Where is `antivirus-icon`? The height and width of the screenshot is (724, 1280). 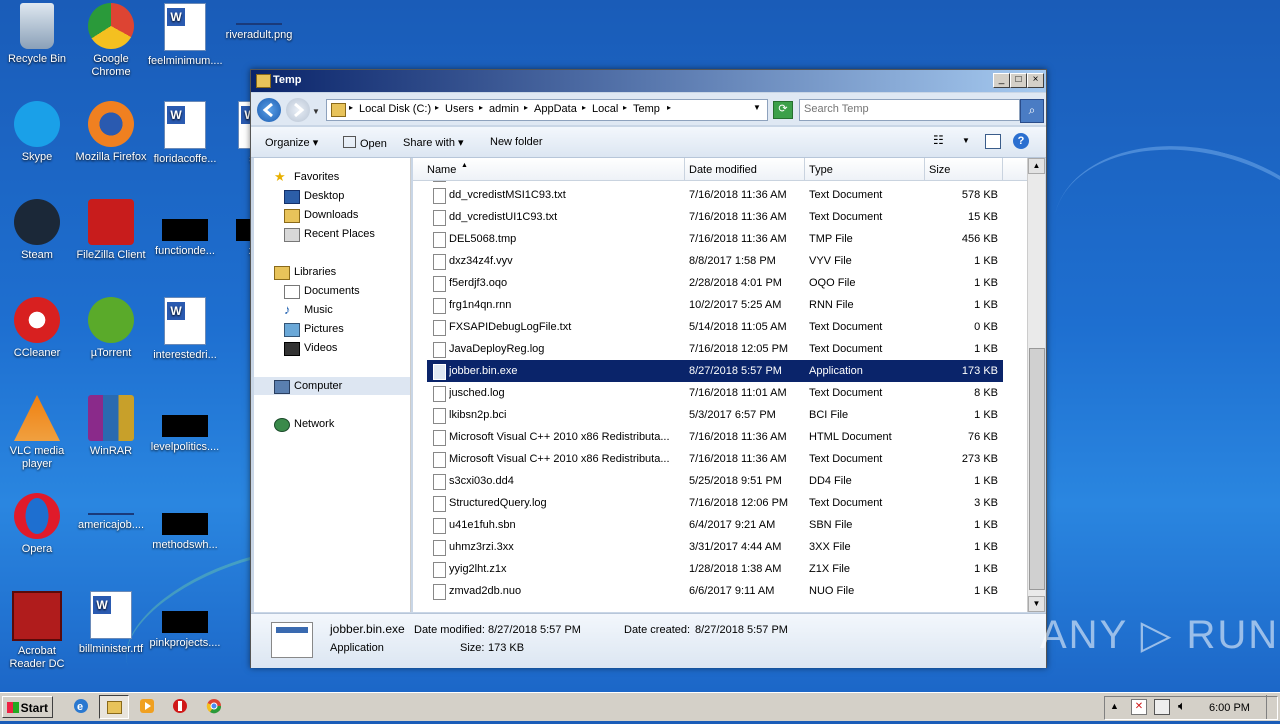 antivirus-icon is located at coordinates (180, 706).